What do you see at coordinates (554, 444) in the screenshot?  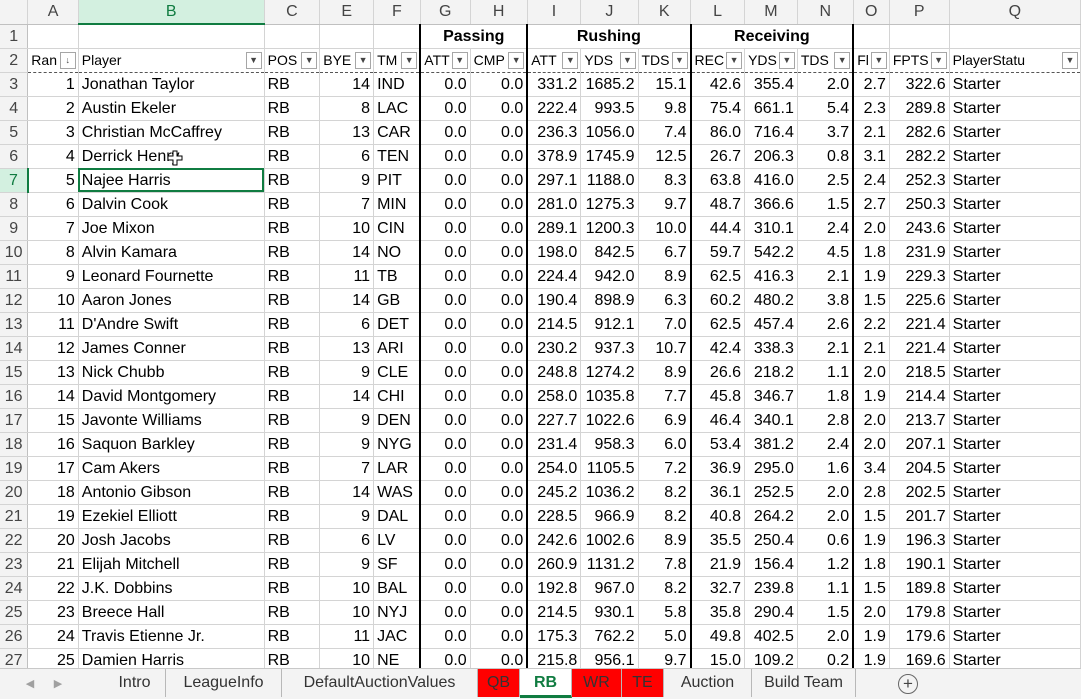 I see `cell: 231.4` at bounding box center [554, 444].